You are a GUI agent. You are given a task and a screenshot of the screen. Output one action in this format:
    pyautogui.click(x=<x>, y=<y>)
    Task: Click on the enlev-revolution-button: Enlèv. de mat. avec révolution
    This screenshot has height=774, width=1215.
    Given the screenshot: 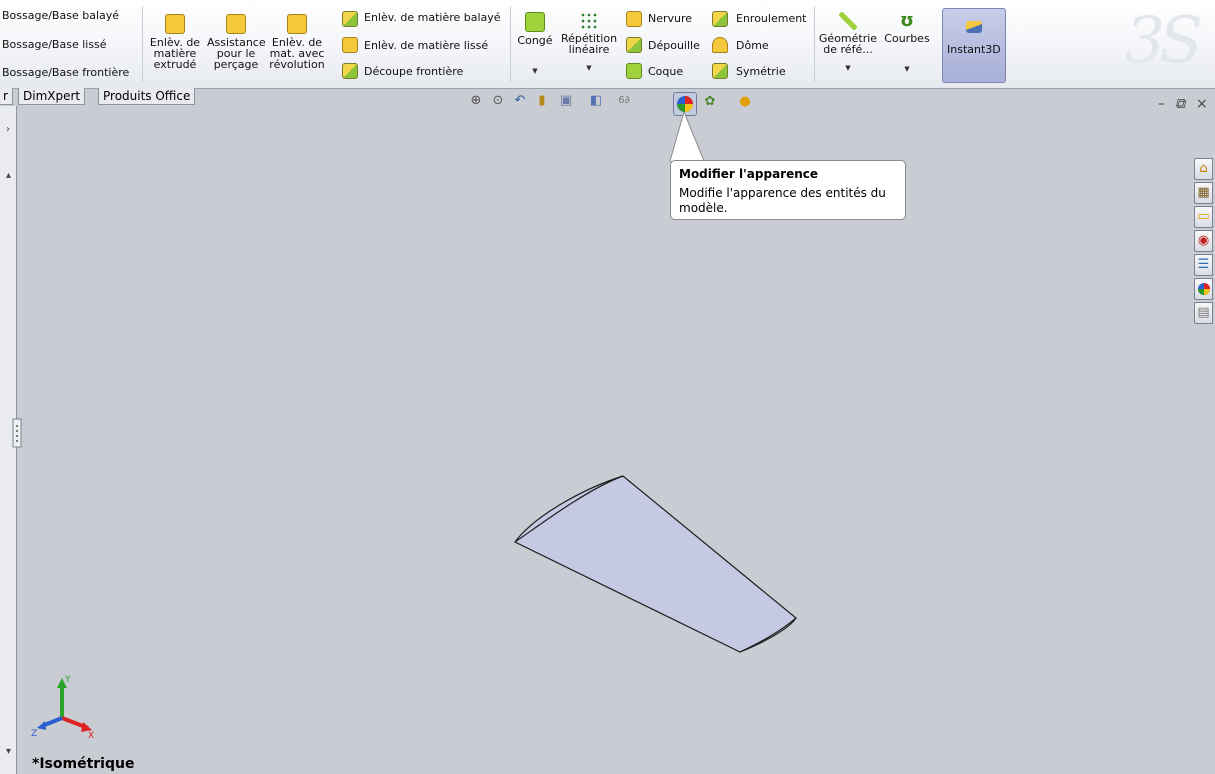 What is the action you would take?
    pyautogui.click(x=297, y=42)
    